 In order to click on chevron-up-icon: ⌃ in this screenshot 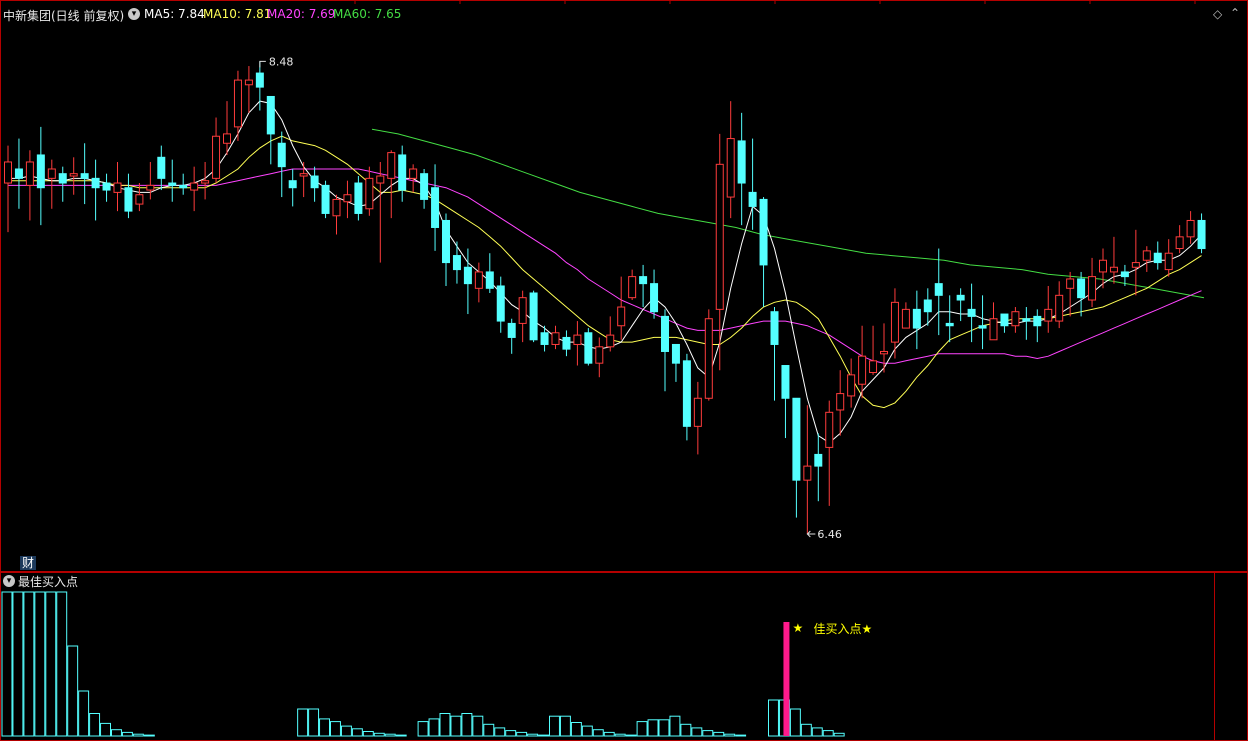, I will do `click(1235, 13)`.